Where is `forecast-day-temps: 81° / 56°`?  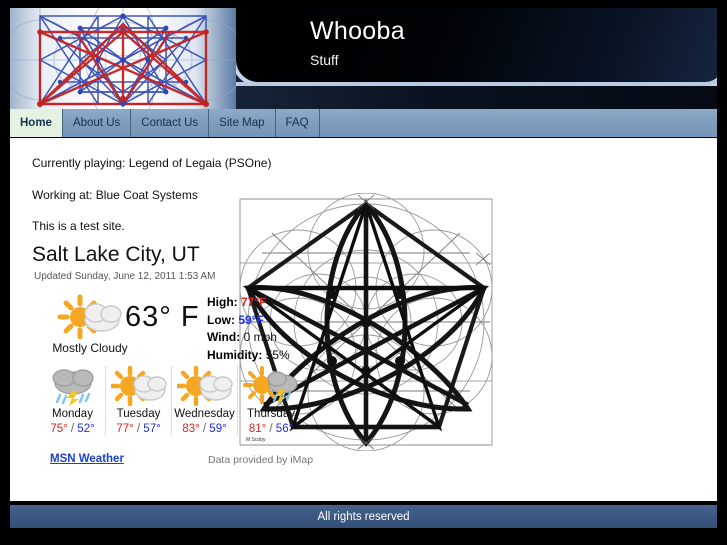 forecast-day-temps: 81° / 56° is located at coordinates (271, 429).